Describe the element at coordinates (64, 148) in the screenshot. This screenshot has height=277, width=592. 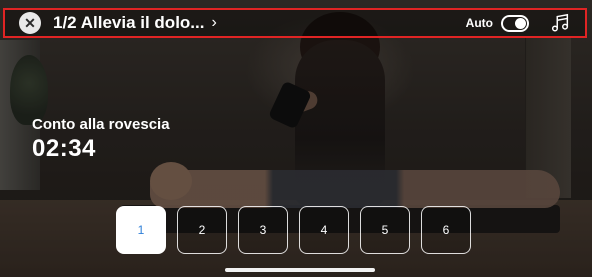
I see `countdown-time: 02:34` at that location.